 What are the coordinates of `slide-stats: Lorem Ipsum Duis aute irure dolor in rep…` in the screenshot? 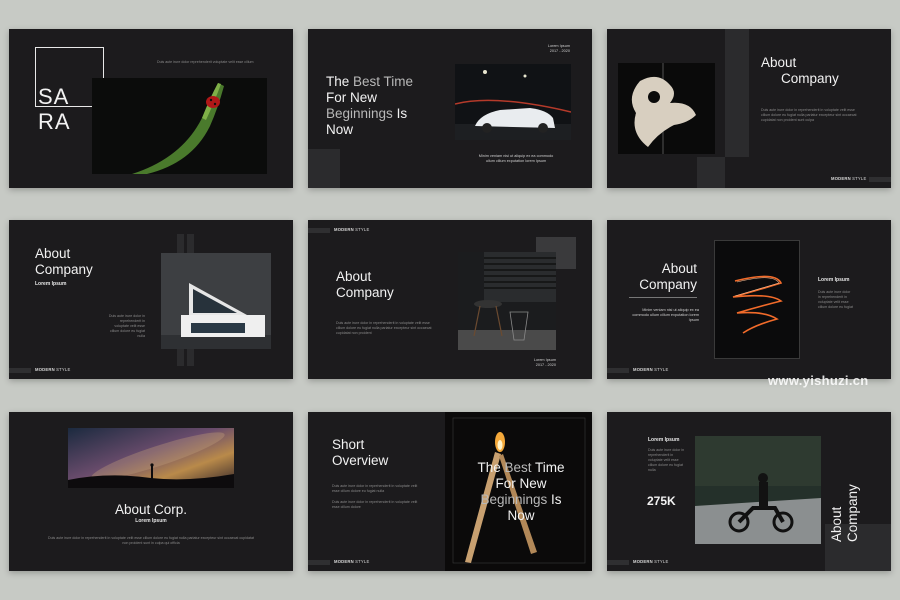 It's located at (749, 491).